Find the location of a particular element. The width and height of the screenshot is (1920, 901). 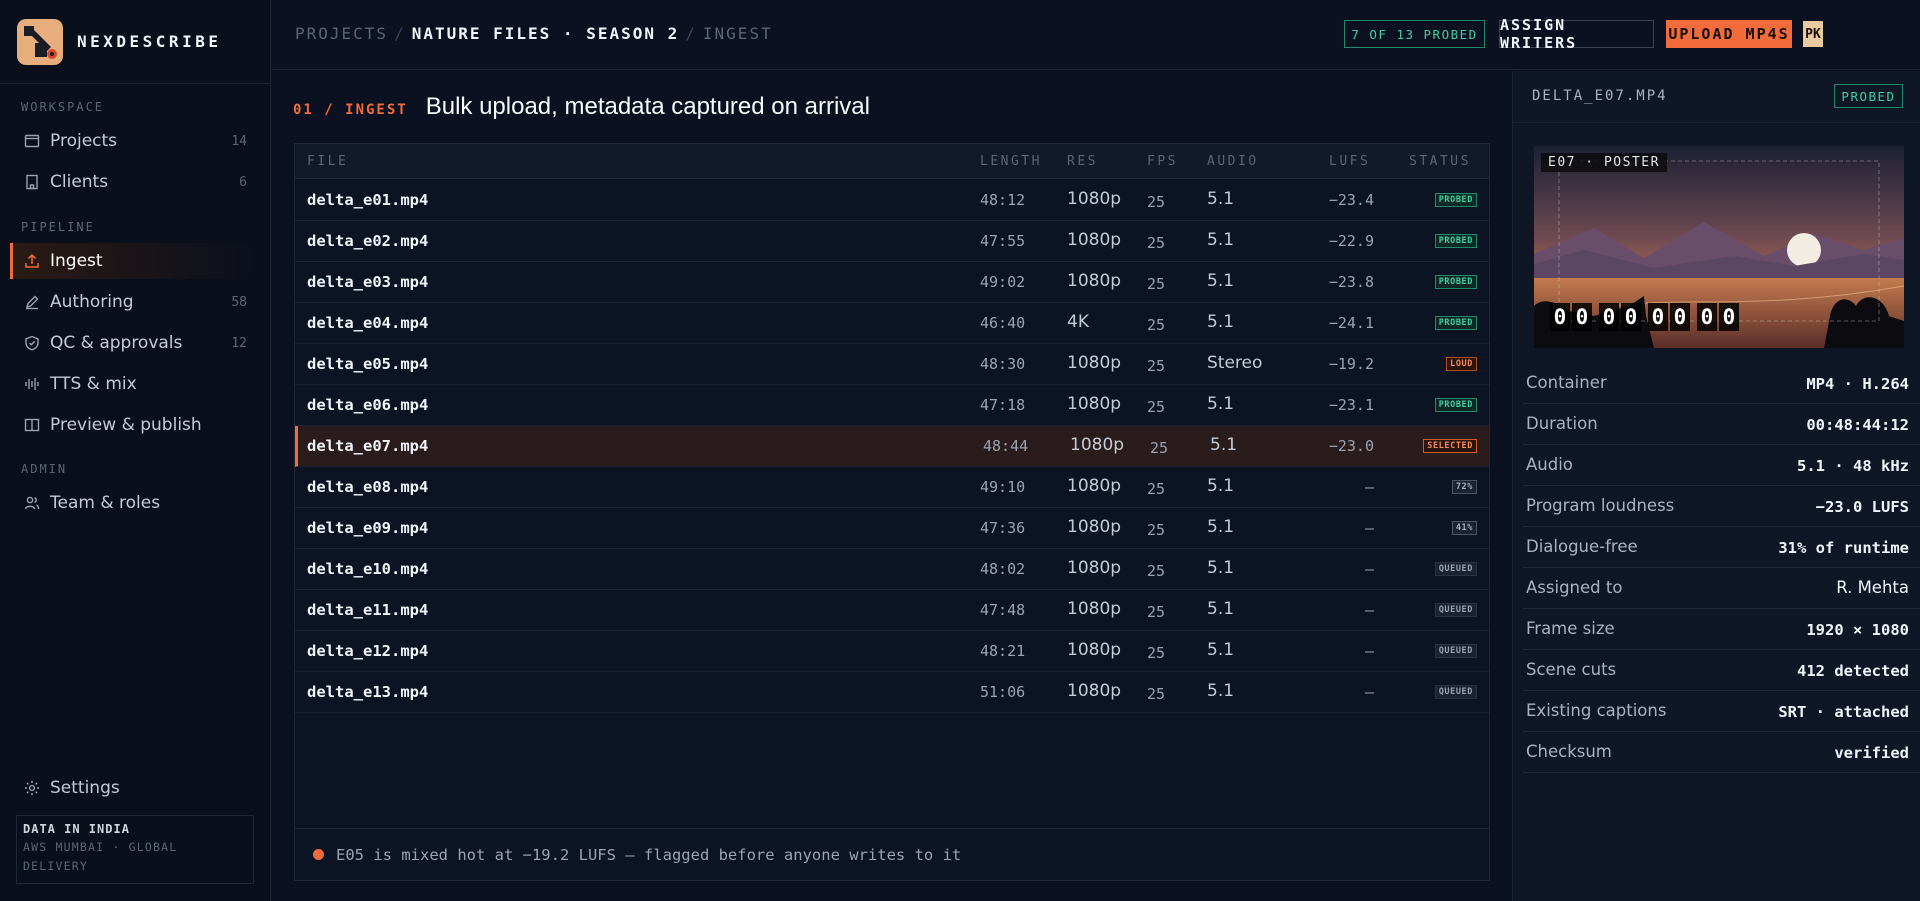

table-row: delta_e06.mp4 47:18 1080p 25 5.1 −23.1 PROBED is located at coordinates (892, 405).